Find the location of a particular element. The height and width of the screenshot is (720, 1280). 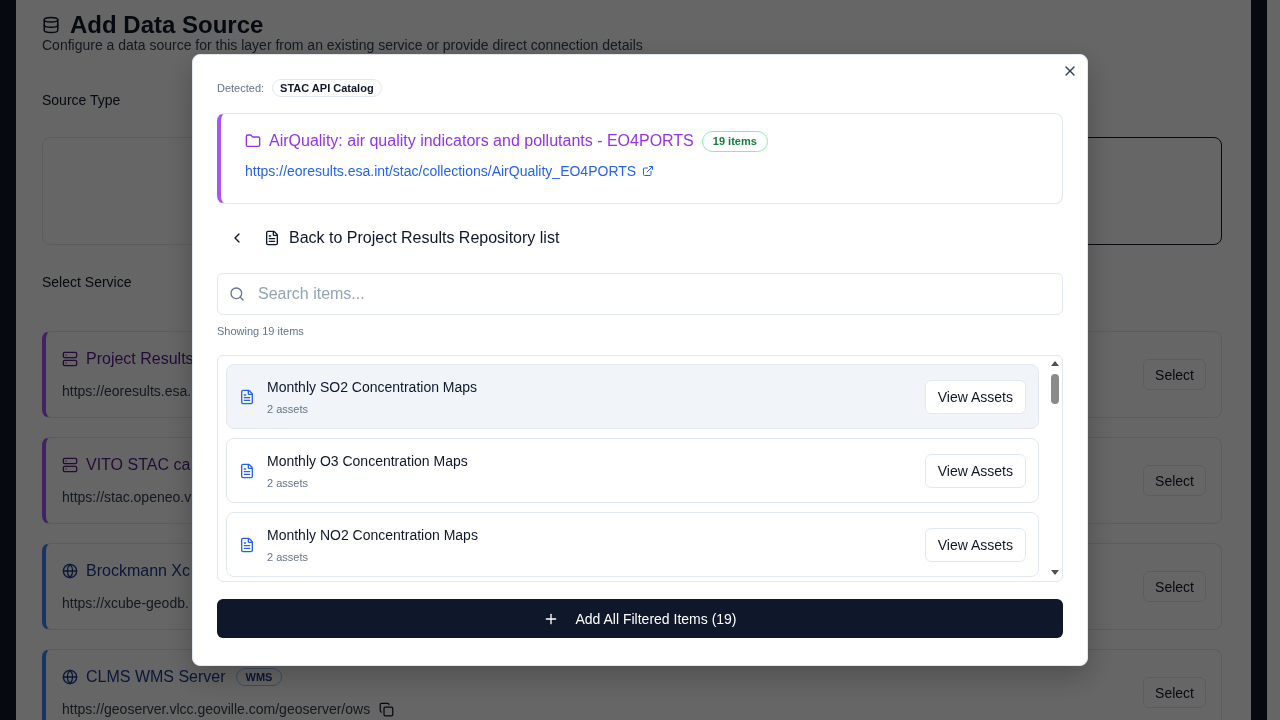

service-title: VITO STAC ca is located at coordinates (138, 465).